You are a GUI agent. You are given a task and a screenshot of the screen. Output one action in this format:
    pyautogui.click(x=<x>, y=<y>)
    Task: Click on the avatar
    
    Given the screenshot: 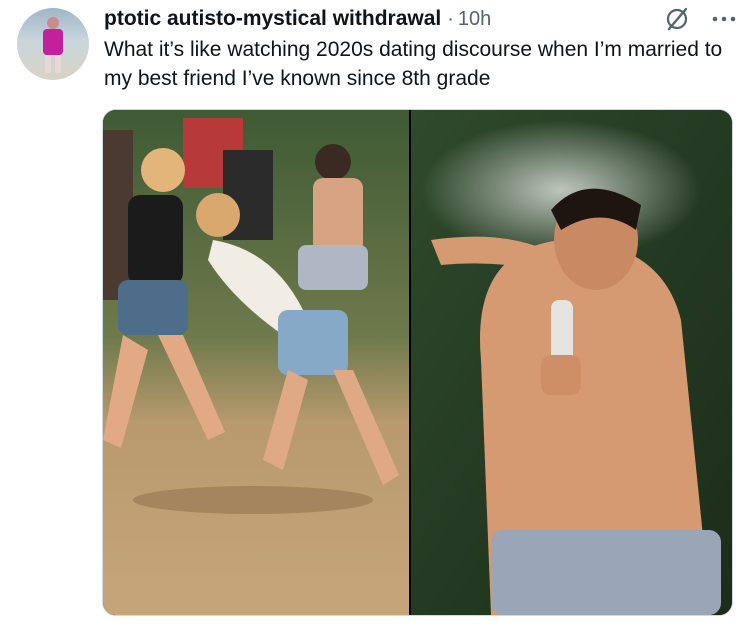 What is the action you would take?
    pyautogui.click(x=53, y=44)
    